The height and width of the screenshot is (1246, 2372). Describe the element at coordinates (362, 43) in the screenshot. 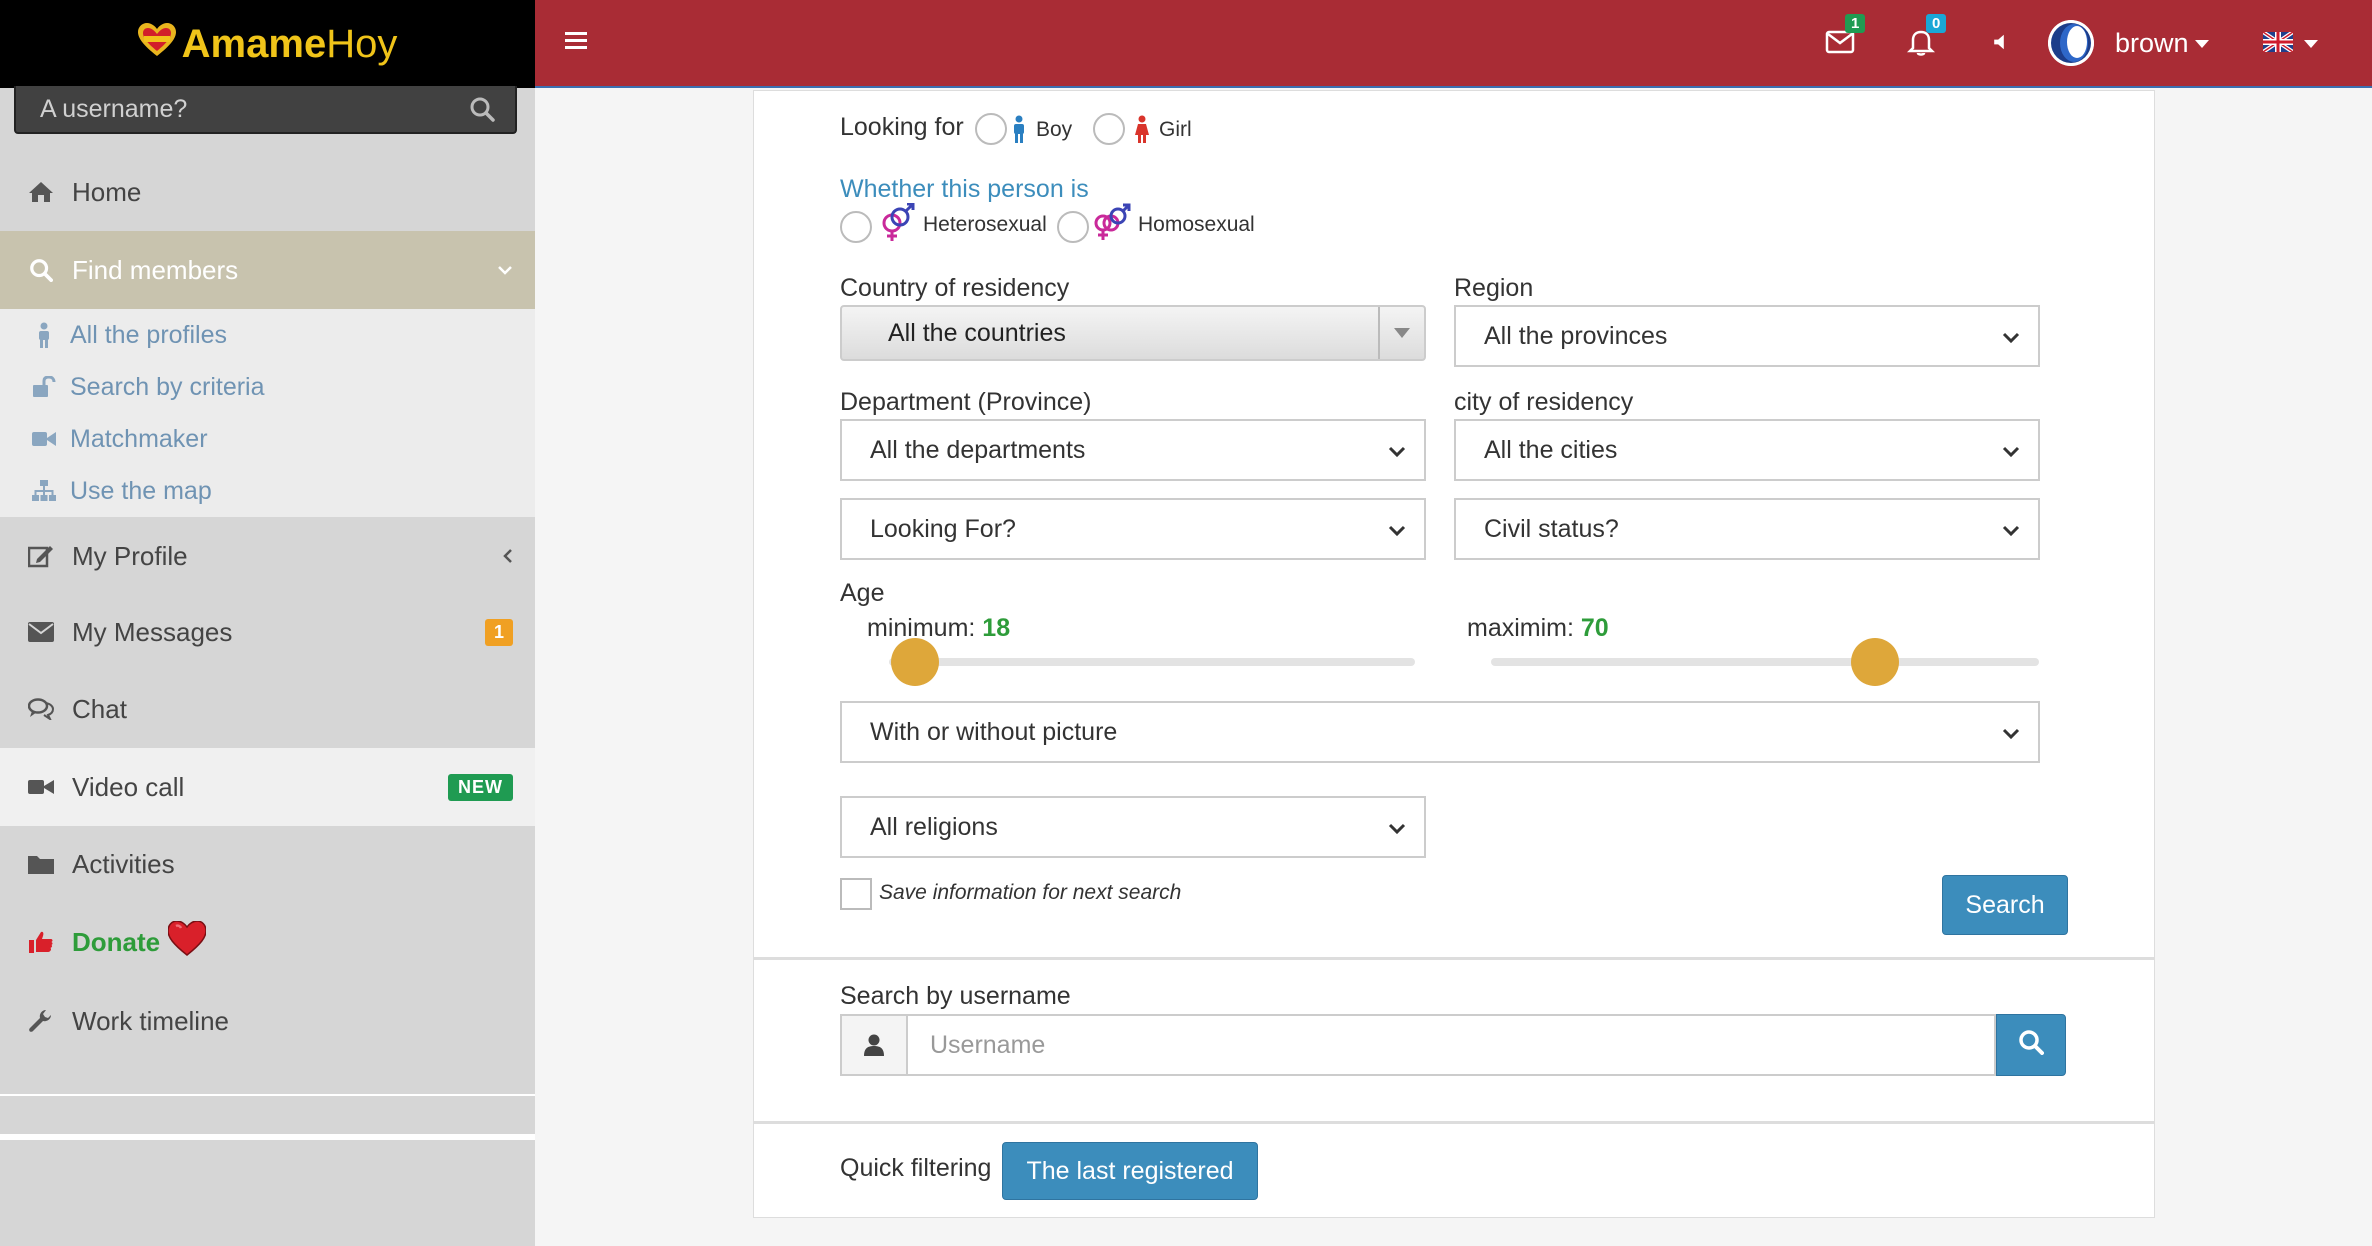

I see `brand-name-light: Hoy` at that location.